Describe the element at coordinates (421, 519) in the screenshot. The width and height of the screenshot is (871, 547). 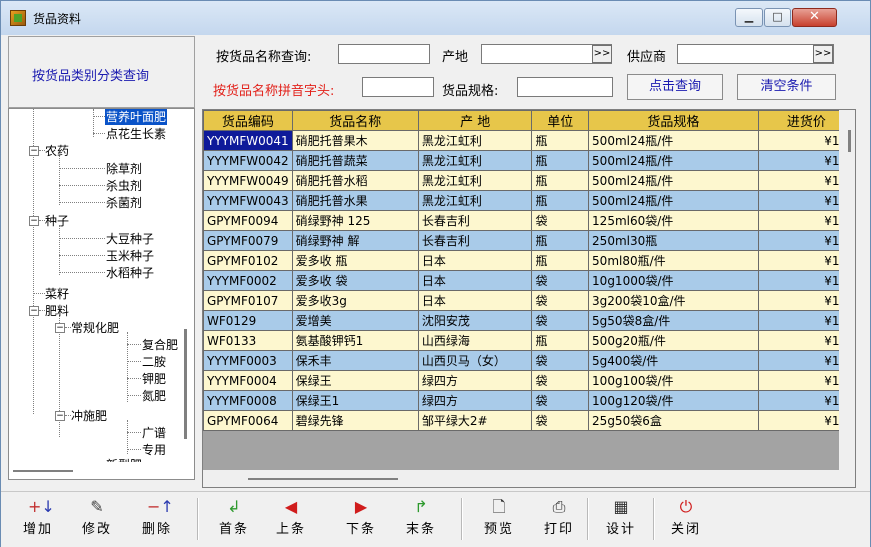
I see `last-record-button: ↱ 末条` at that location.